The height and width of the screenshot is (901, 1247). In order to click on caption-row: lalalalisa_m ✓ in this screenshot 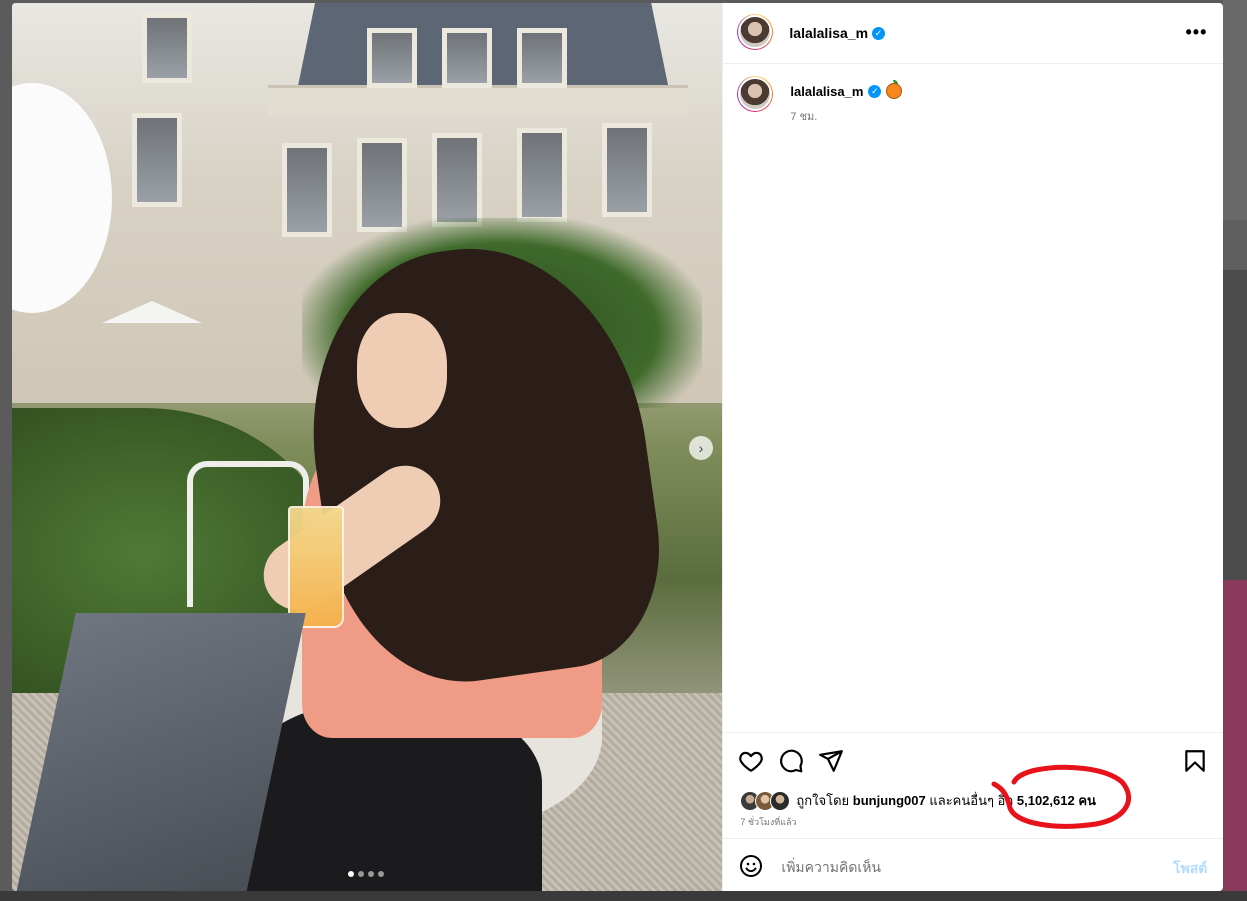, I will do `click(846, 89)`.